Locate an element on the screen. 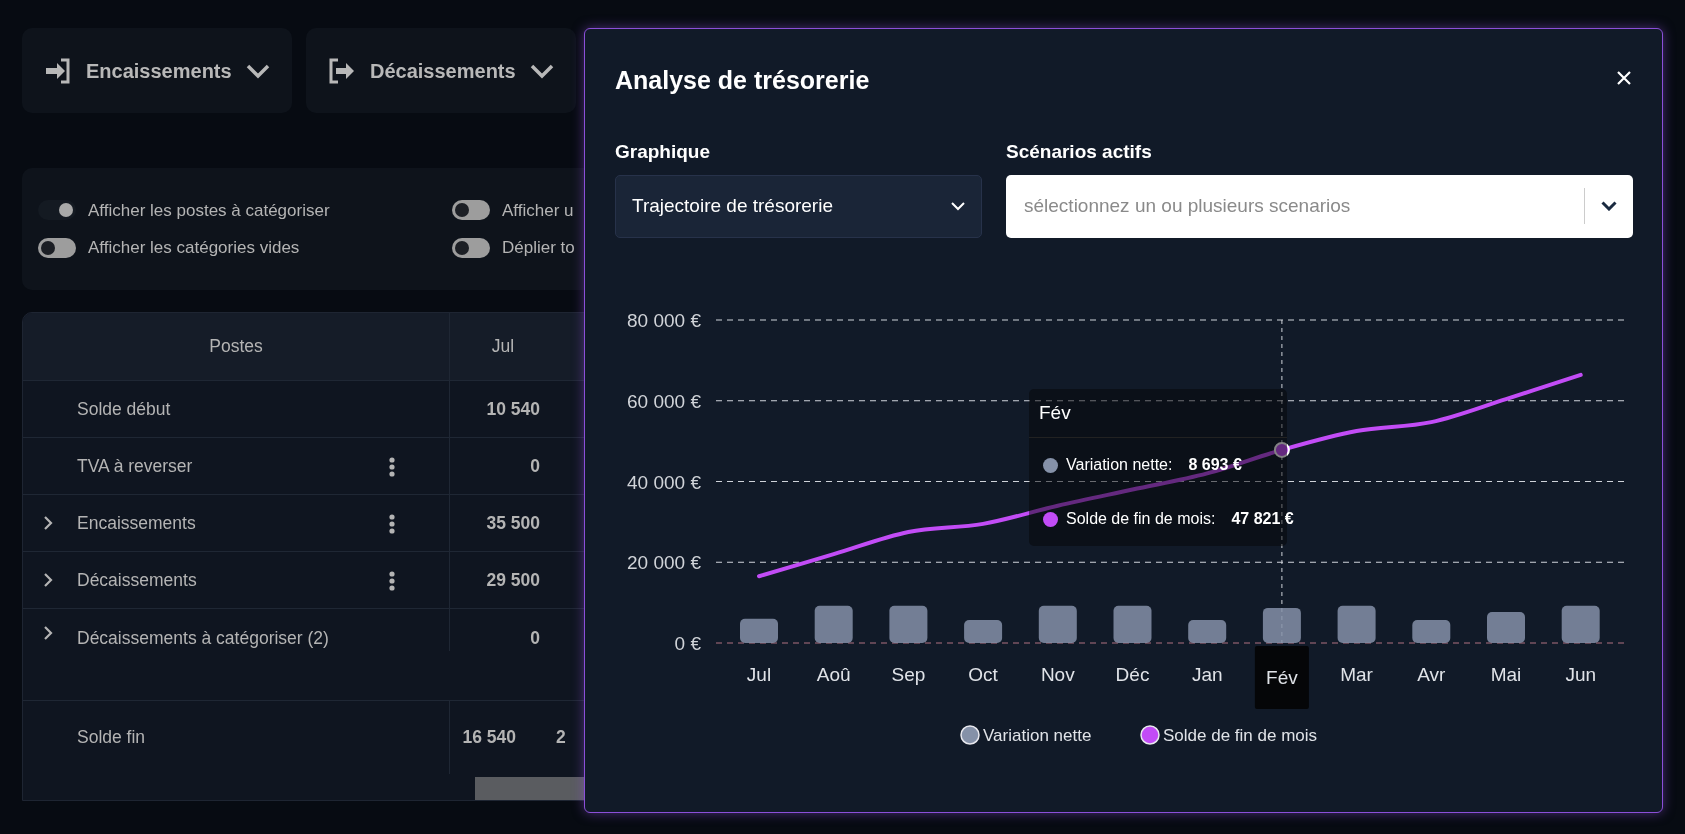  field-label: Scénarios actifs is located at coordinates (1079, 152).